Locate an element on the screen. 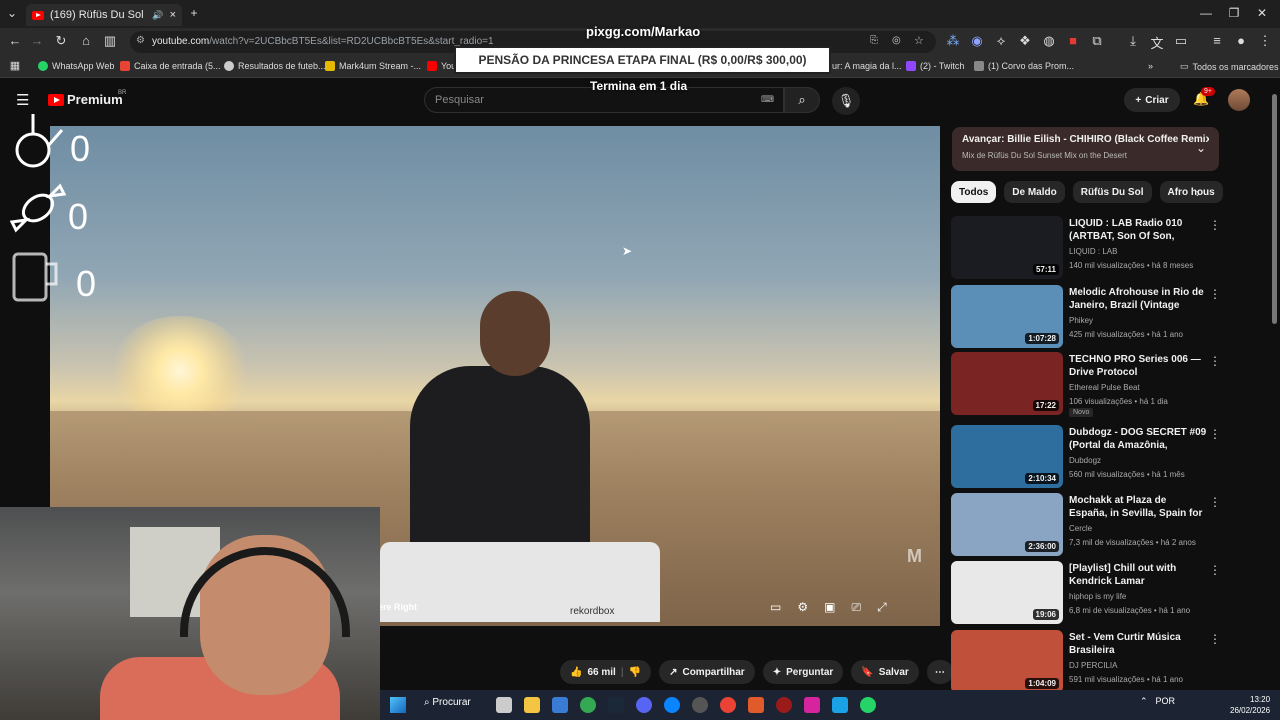  windows-start-icon is located at coordinates (398, 705).